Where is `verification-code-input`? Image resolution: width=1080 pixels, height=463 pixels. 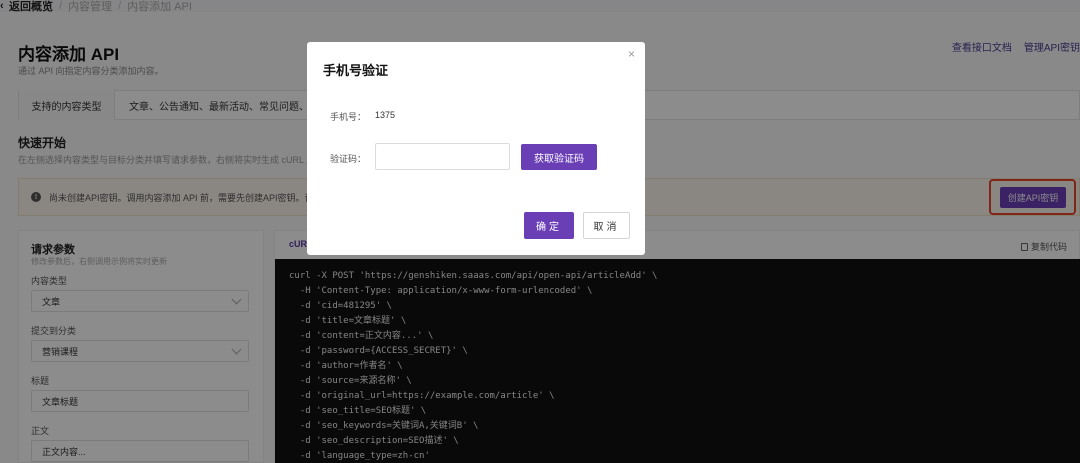
verification-code-input is located at coordinates (442, 156).